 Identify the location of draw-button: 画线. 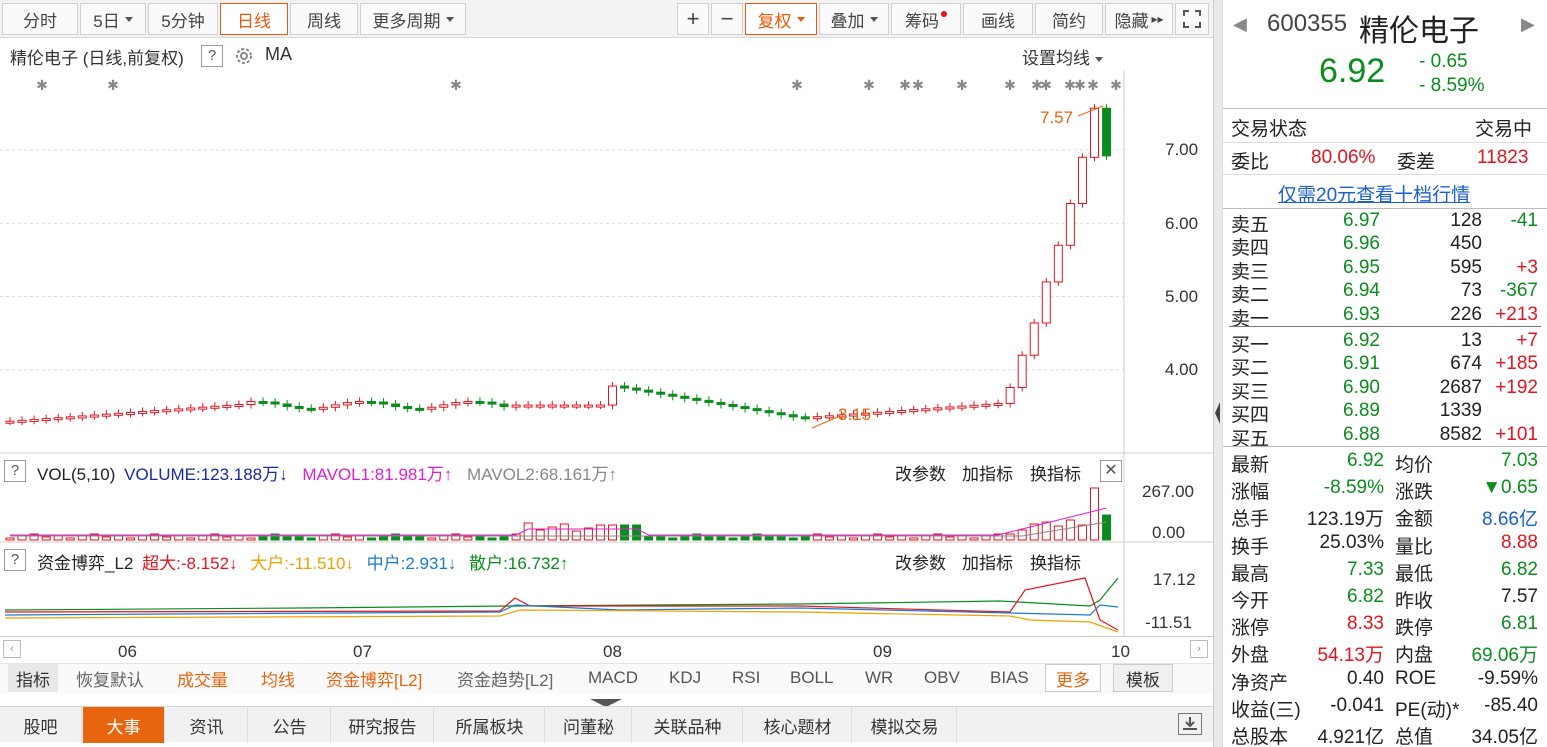
(998, 19).